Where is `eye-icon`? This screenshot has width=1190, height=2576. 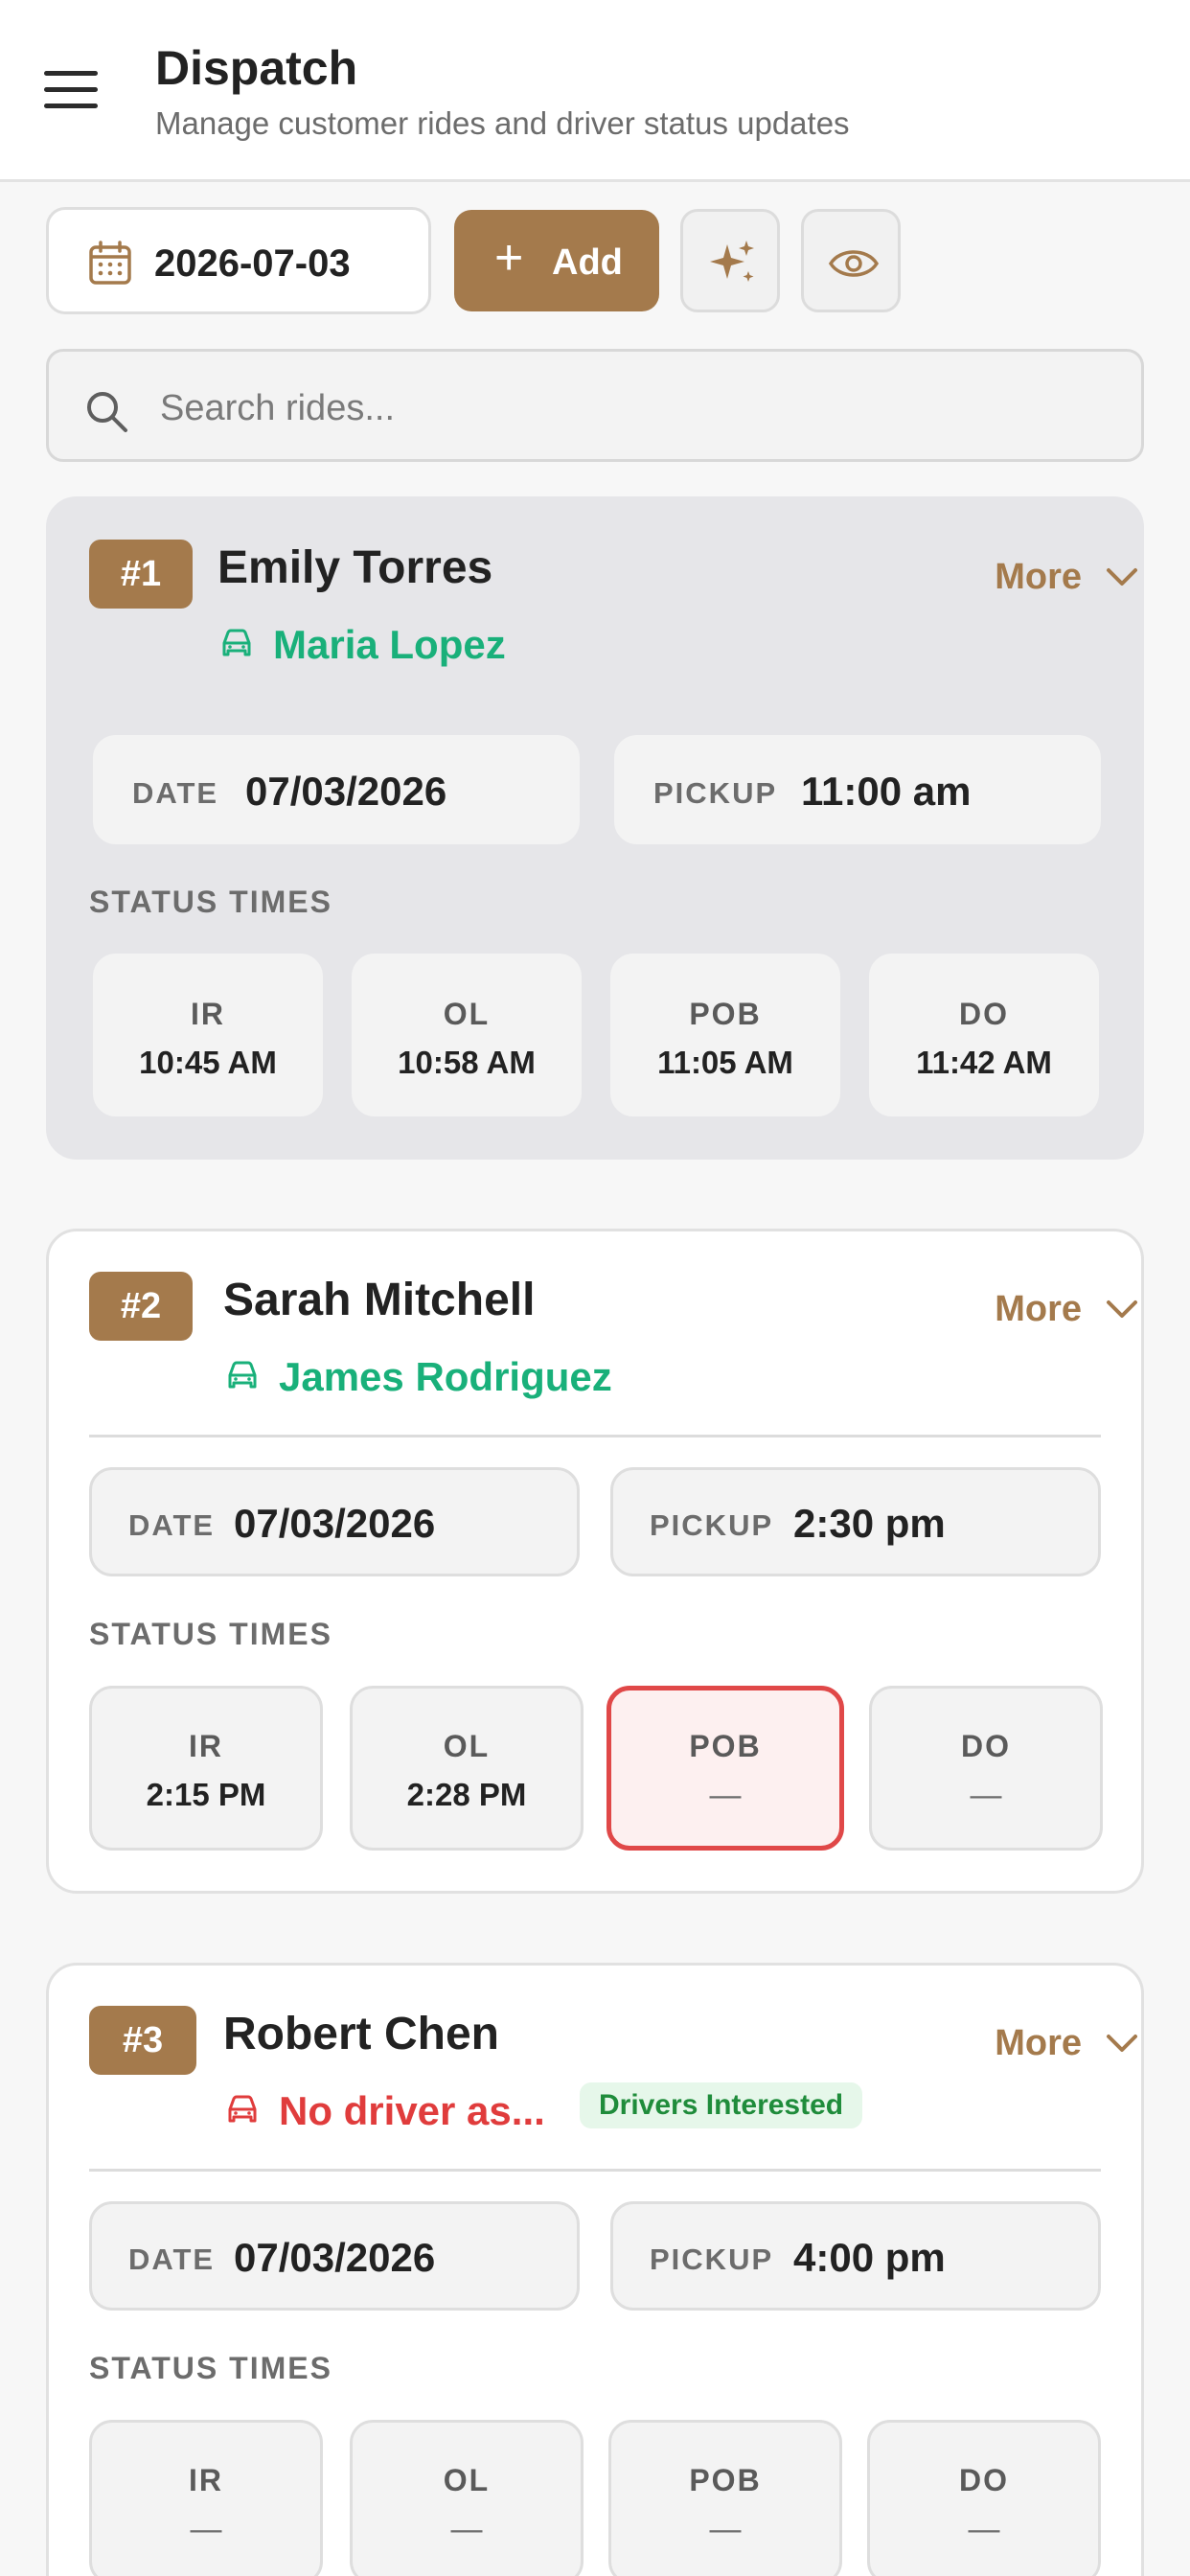 eye-icon is located at coordinates (854, 263).